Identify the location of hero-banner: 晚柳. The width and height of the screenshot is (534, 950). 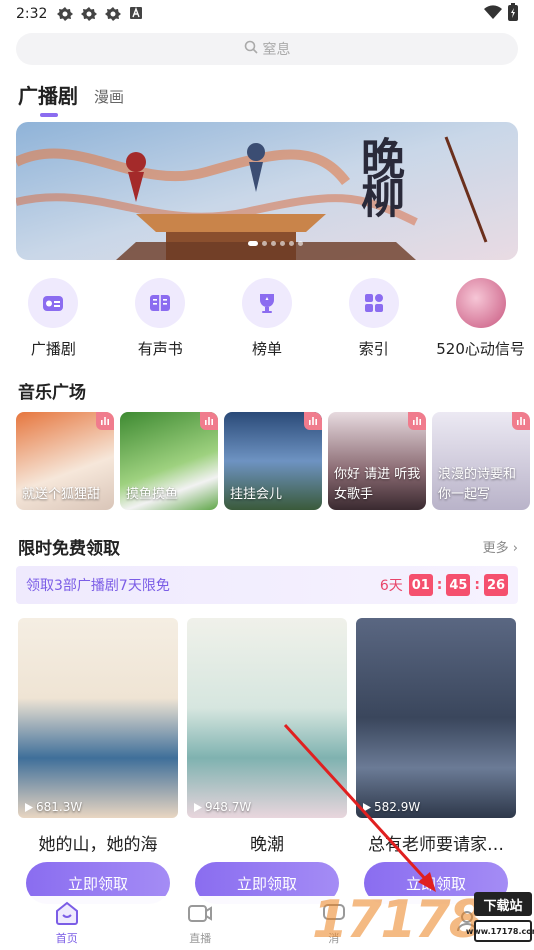
(267, 191).